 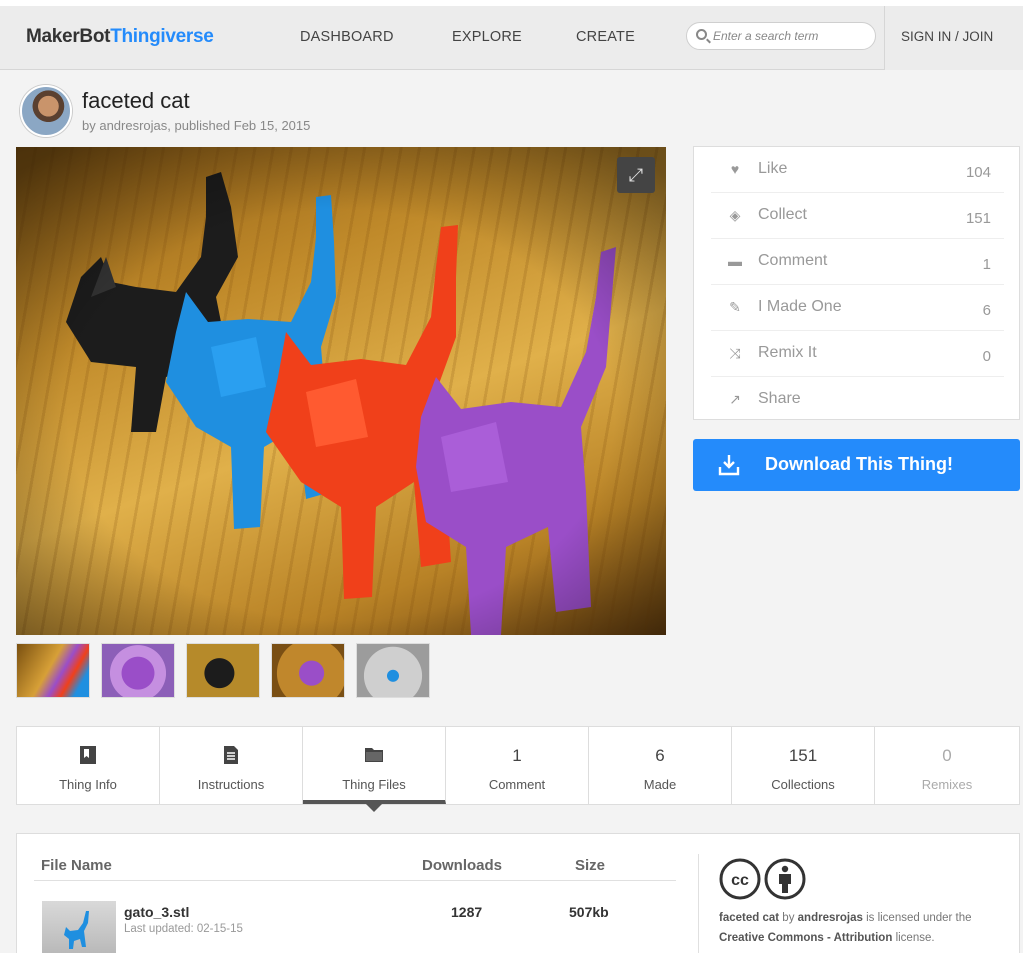 What do you see at coordinates (788, 918) in the screenshot?
I see `license-by: by` at bounding box center [788, 918].